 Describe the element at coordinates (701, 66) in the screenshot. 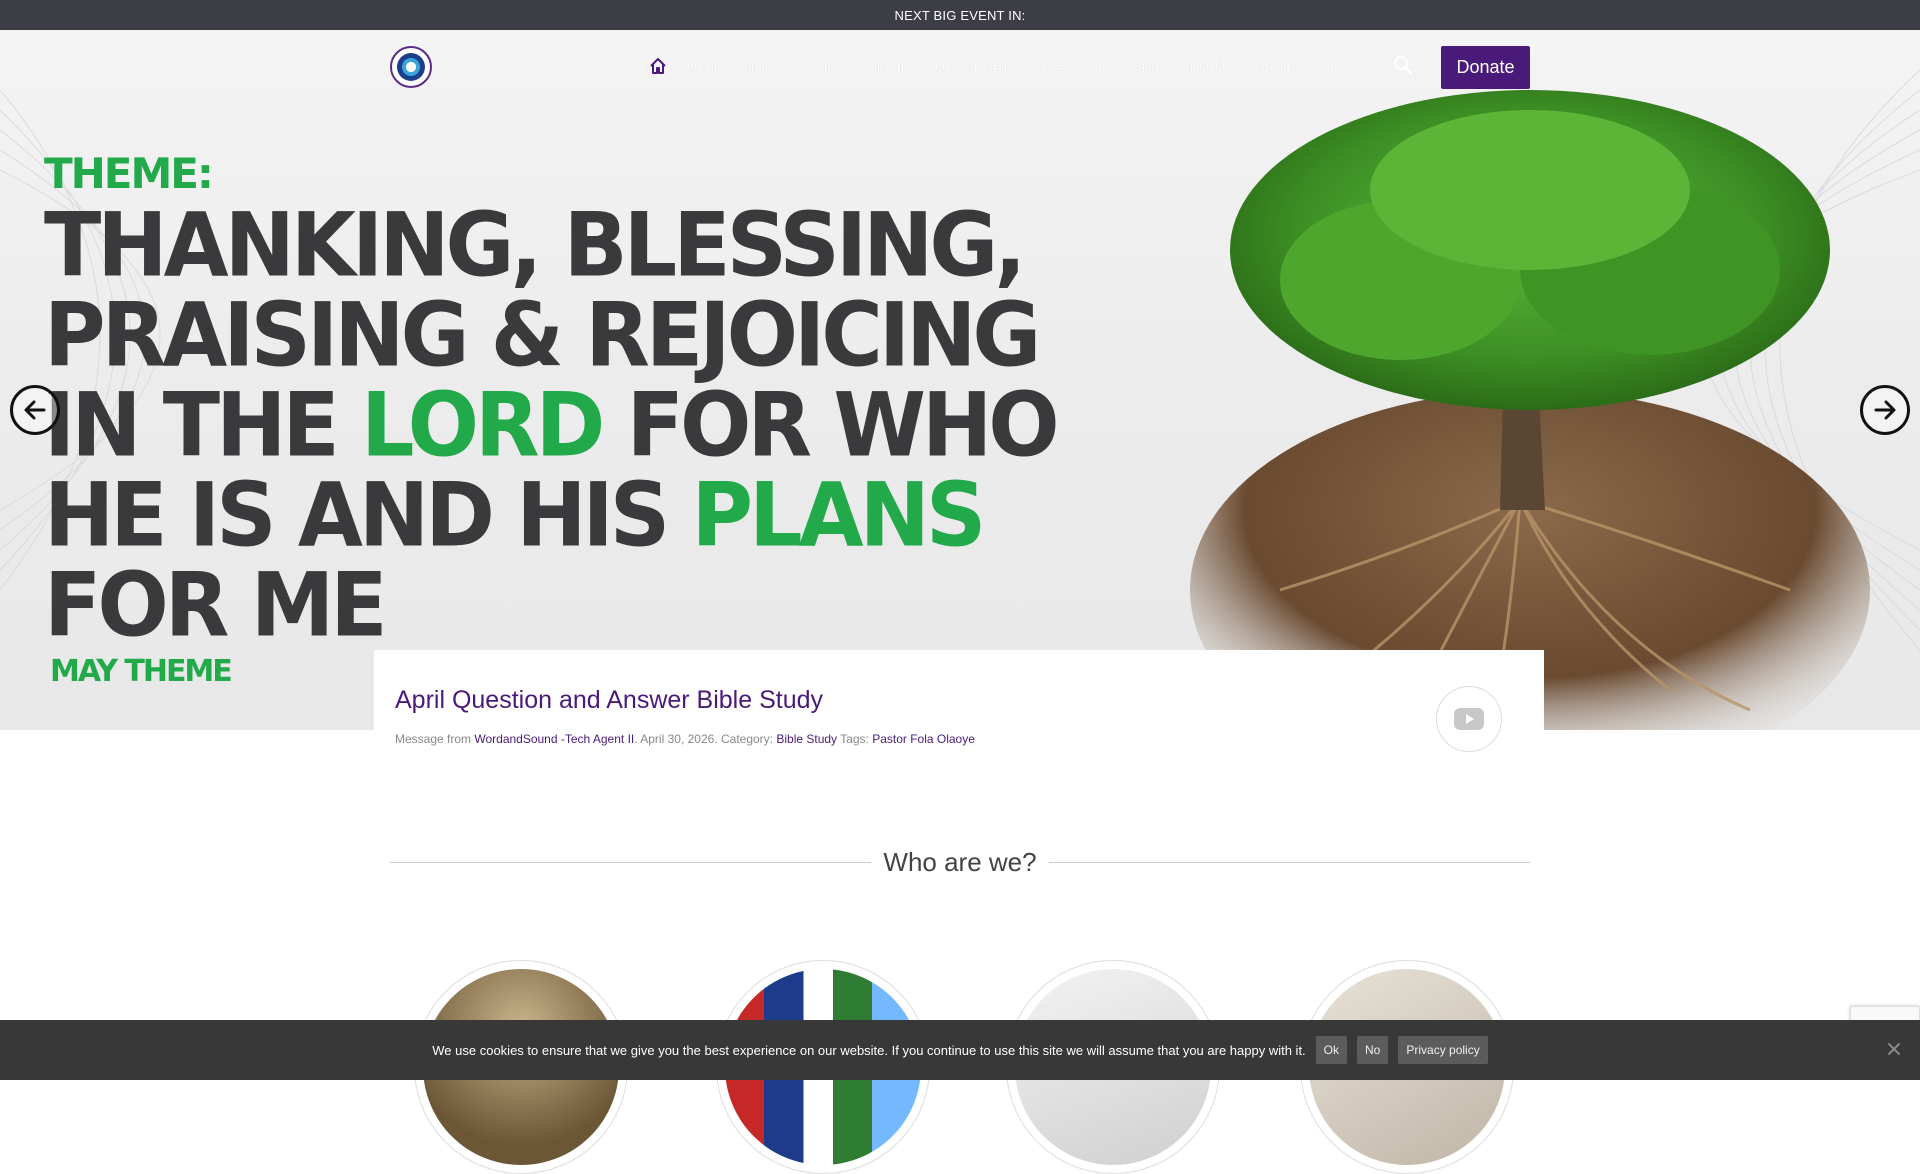

I see `nav-item-about: About` at that location.